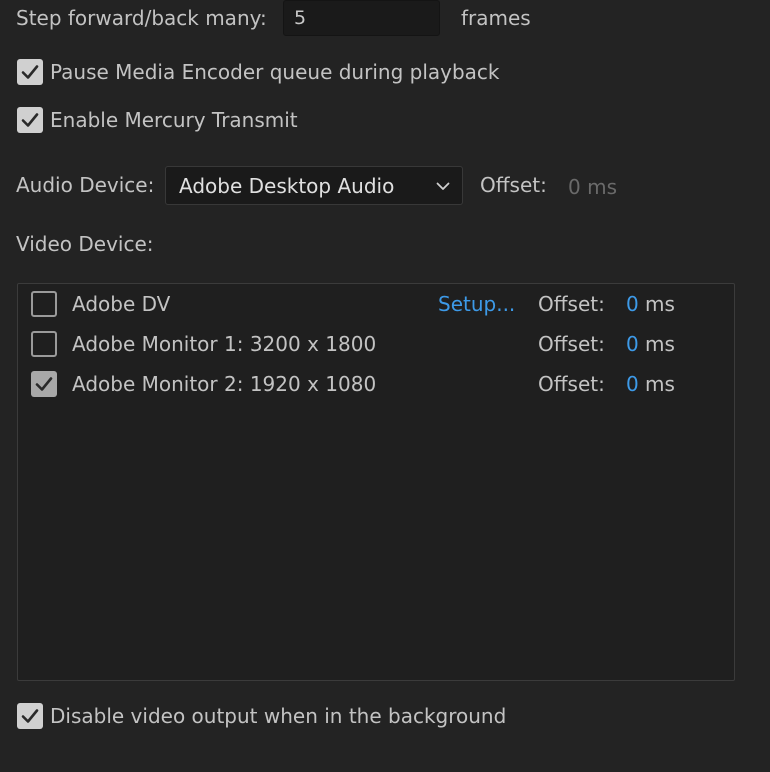 This screenshot has height=772, width=770. What do you see at coordinates (224, 384) in the screenshot?
I see `device-name-monitor-2: Adobe Monitor 2: 1920 x 1080` at bounding box center [224, 384].